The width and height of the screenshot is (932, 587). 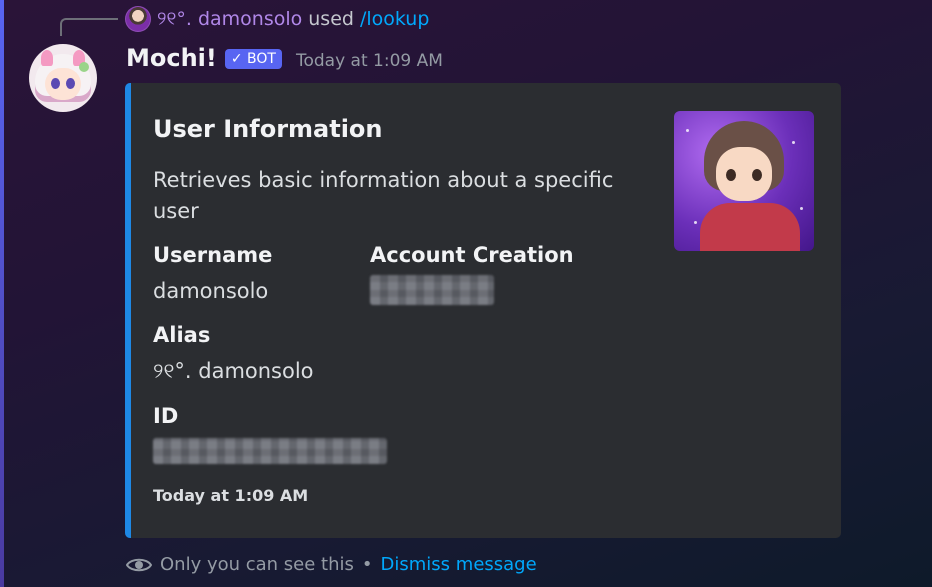 I want to click on field-account-creation-name: Account Creation, so click(x=472, y=255).